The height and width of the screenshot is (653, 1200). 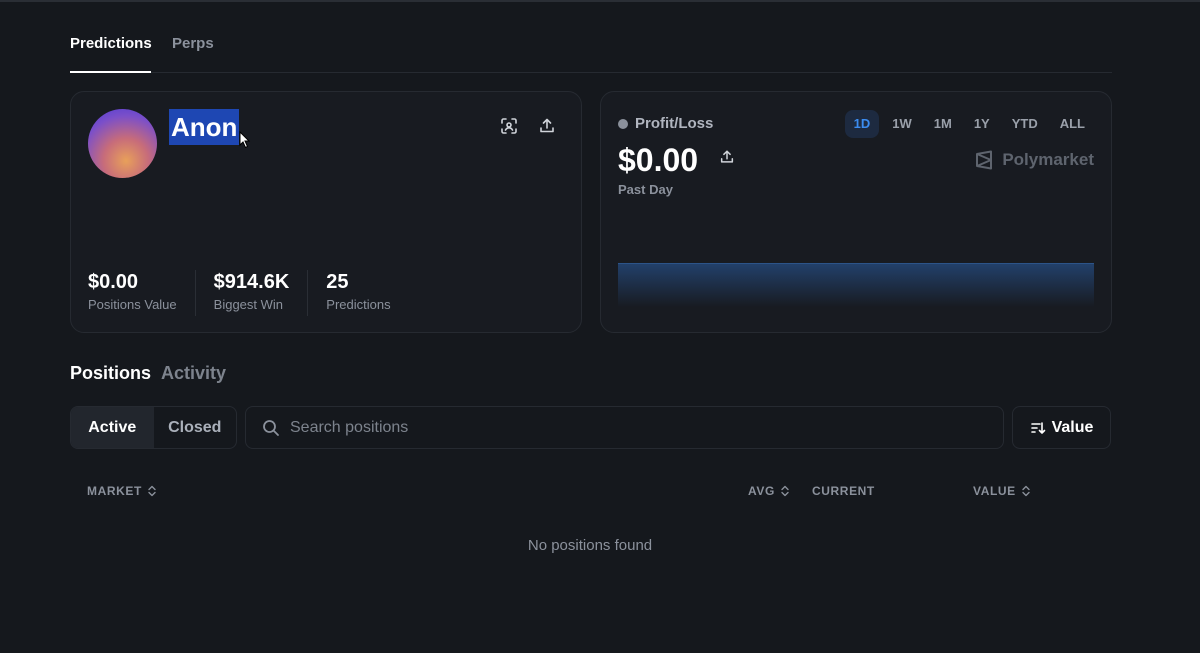 I want to click on share-icon, so click(x=547, y=126).